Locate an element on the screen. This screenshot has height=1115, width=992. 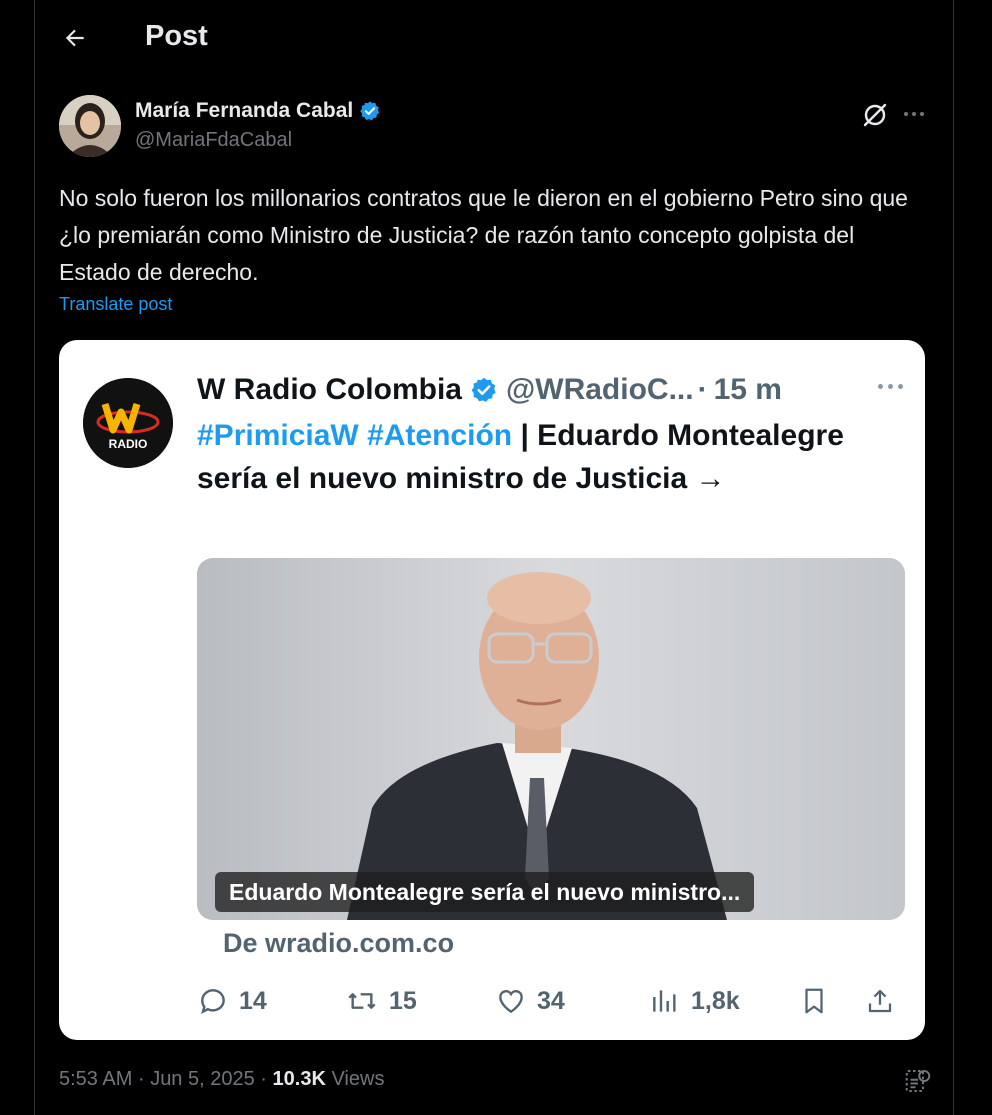
page-title: Post is located at coordinates (176, 36).